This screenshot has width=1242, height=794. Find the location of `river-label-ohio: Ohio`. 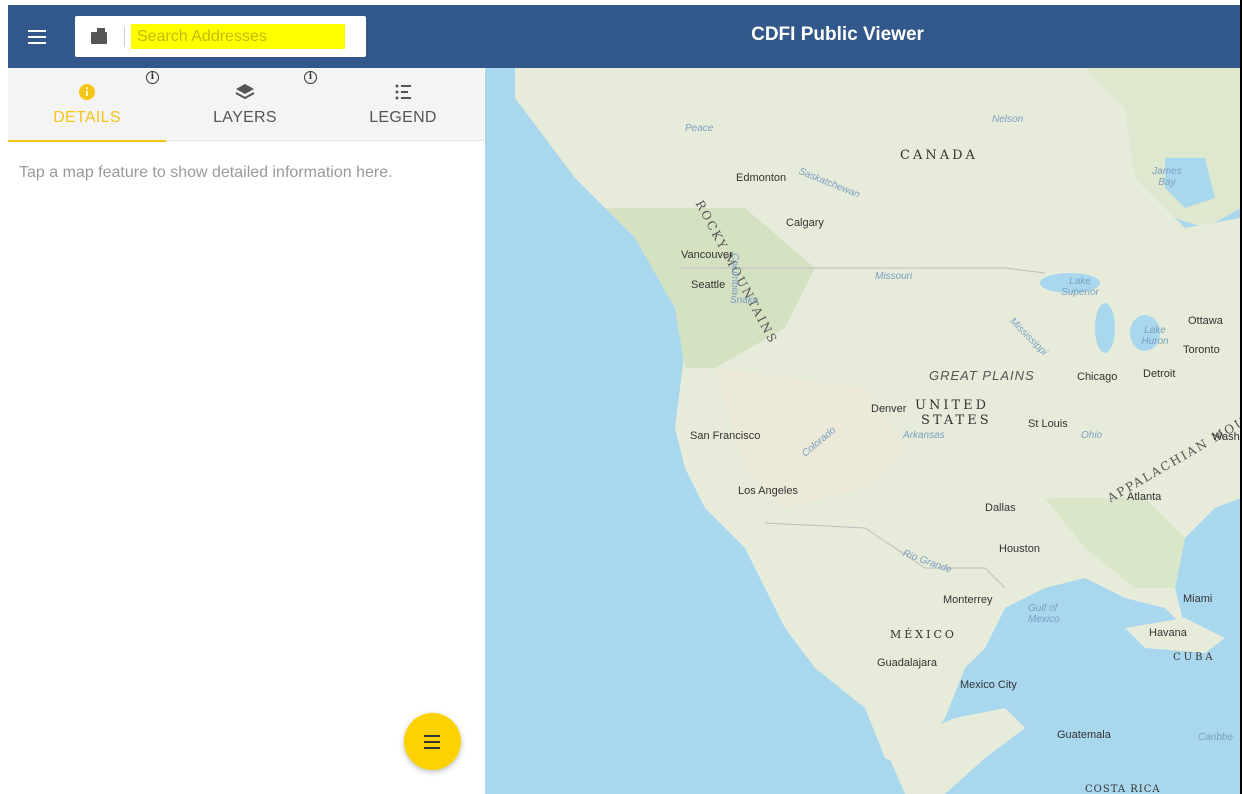

river-label-ohio: Ohio is located at coordinates (1092, 435).